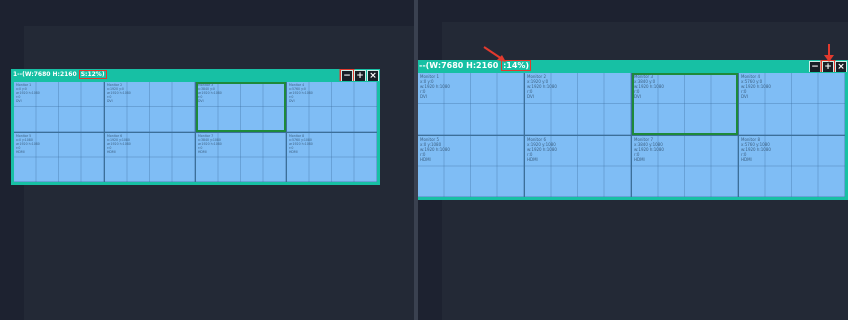 This screenshot has height=320, width=848. I want to click on screen-title-text: 1--(W:7680 H:2160, so click(46, 74).